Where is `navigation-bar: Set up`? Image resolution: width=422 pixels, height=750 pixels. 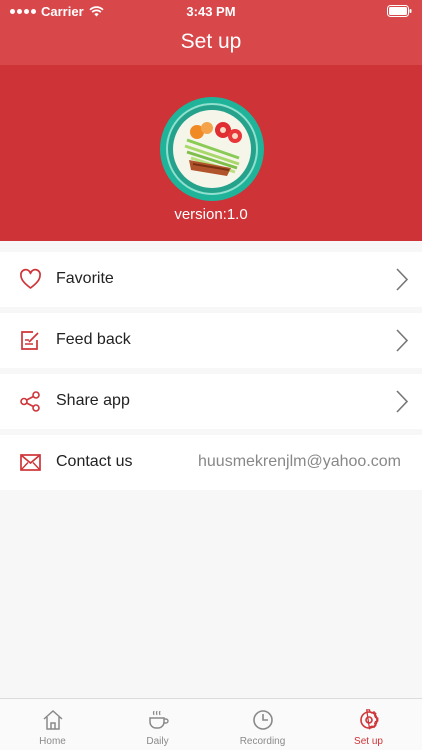 navigation-bar: Set up is located at coordinates (211, 43).